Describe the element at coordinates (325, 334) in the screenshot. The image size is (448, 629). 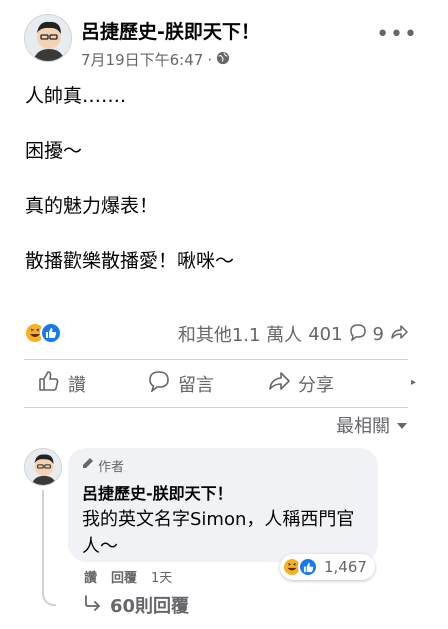
I see `comments-count: 401` at that location.